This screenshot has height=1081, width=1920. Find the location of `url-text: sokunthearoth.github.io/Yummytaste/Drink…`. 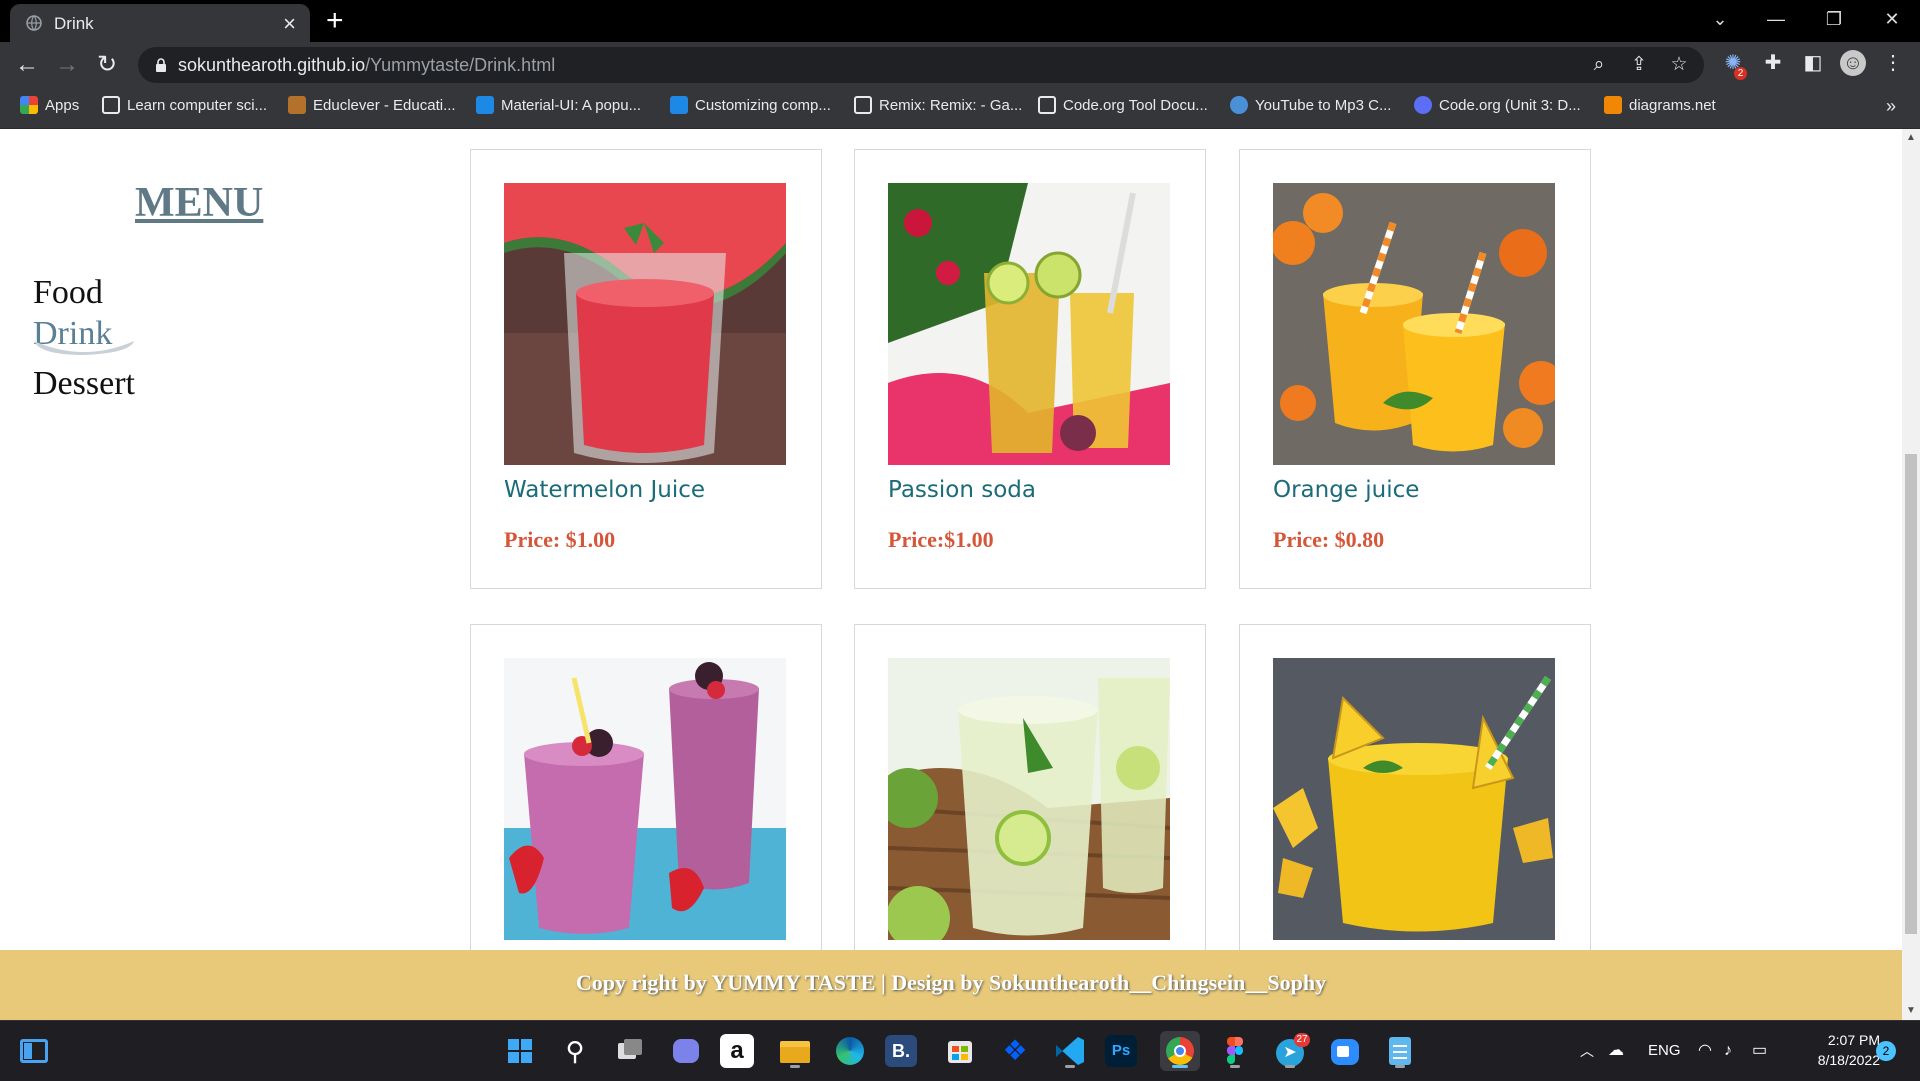

url-text: sokunthearoth.github.io/Yummytaste/Drink… is located at coordinates (366, 65).